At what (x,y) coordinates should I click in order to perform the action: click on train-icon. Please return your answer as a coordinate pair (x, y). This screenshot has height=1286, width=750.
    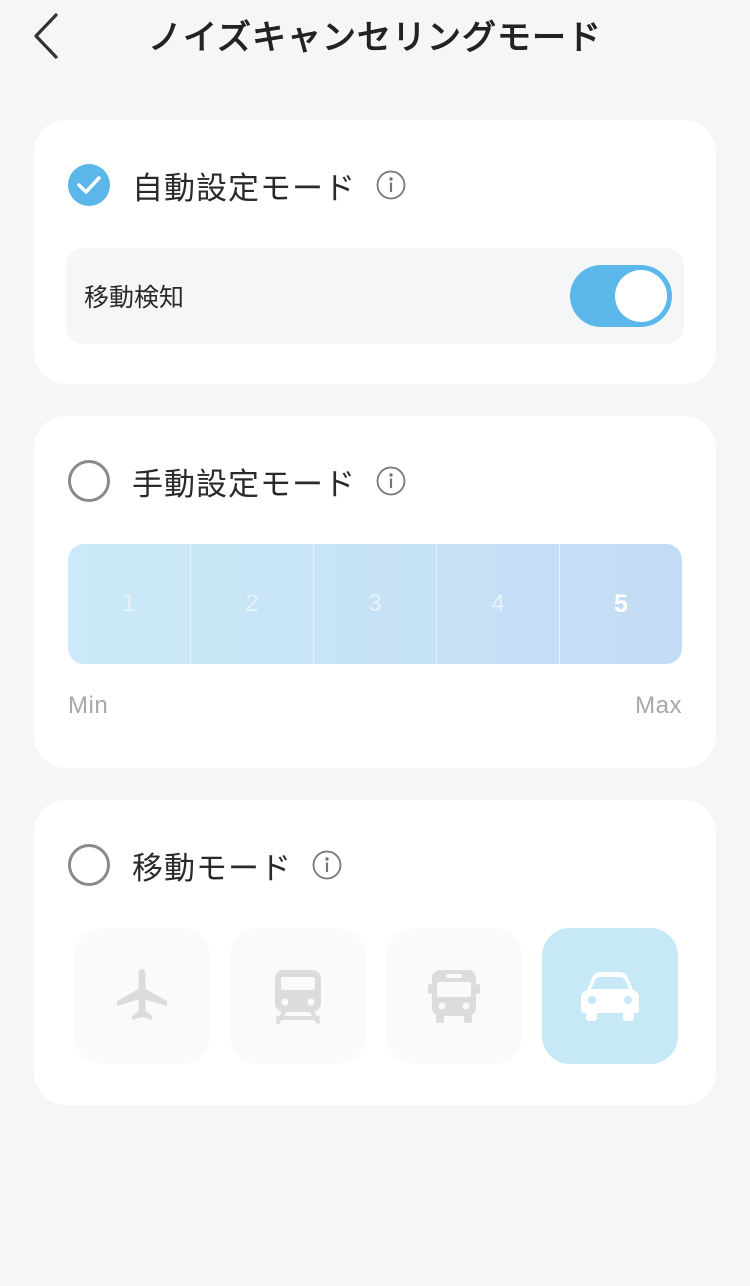
    Looking at the image, I should click on (298, 997).